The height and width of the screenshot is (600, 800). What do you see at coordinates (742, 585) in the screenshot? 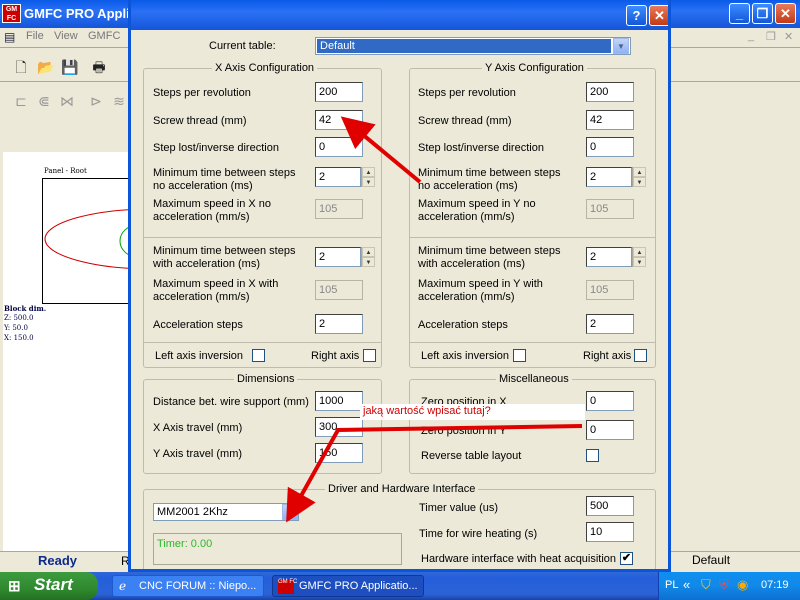
I see `update-icon: ◉` at bounding box center [742, 585].